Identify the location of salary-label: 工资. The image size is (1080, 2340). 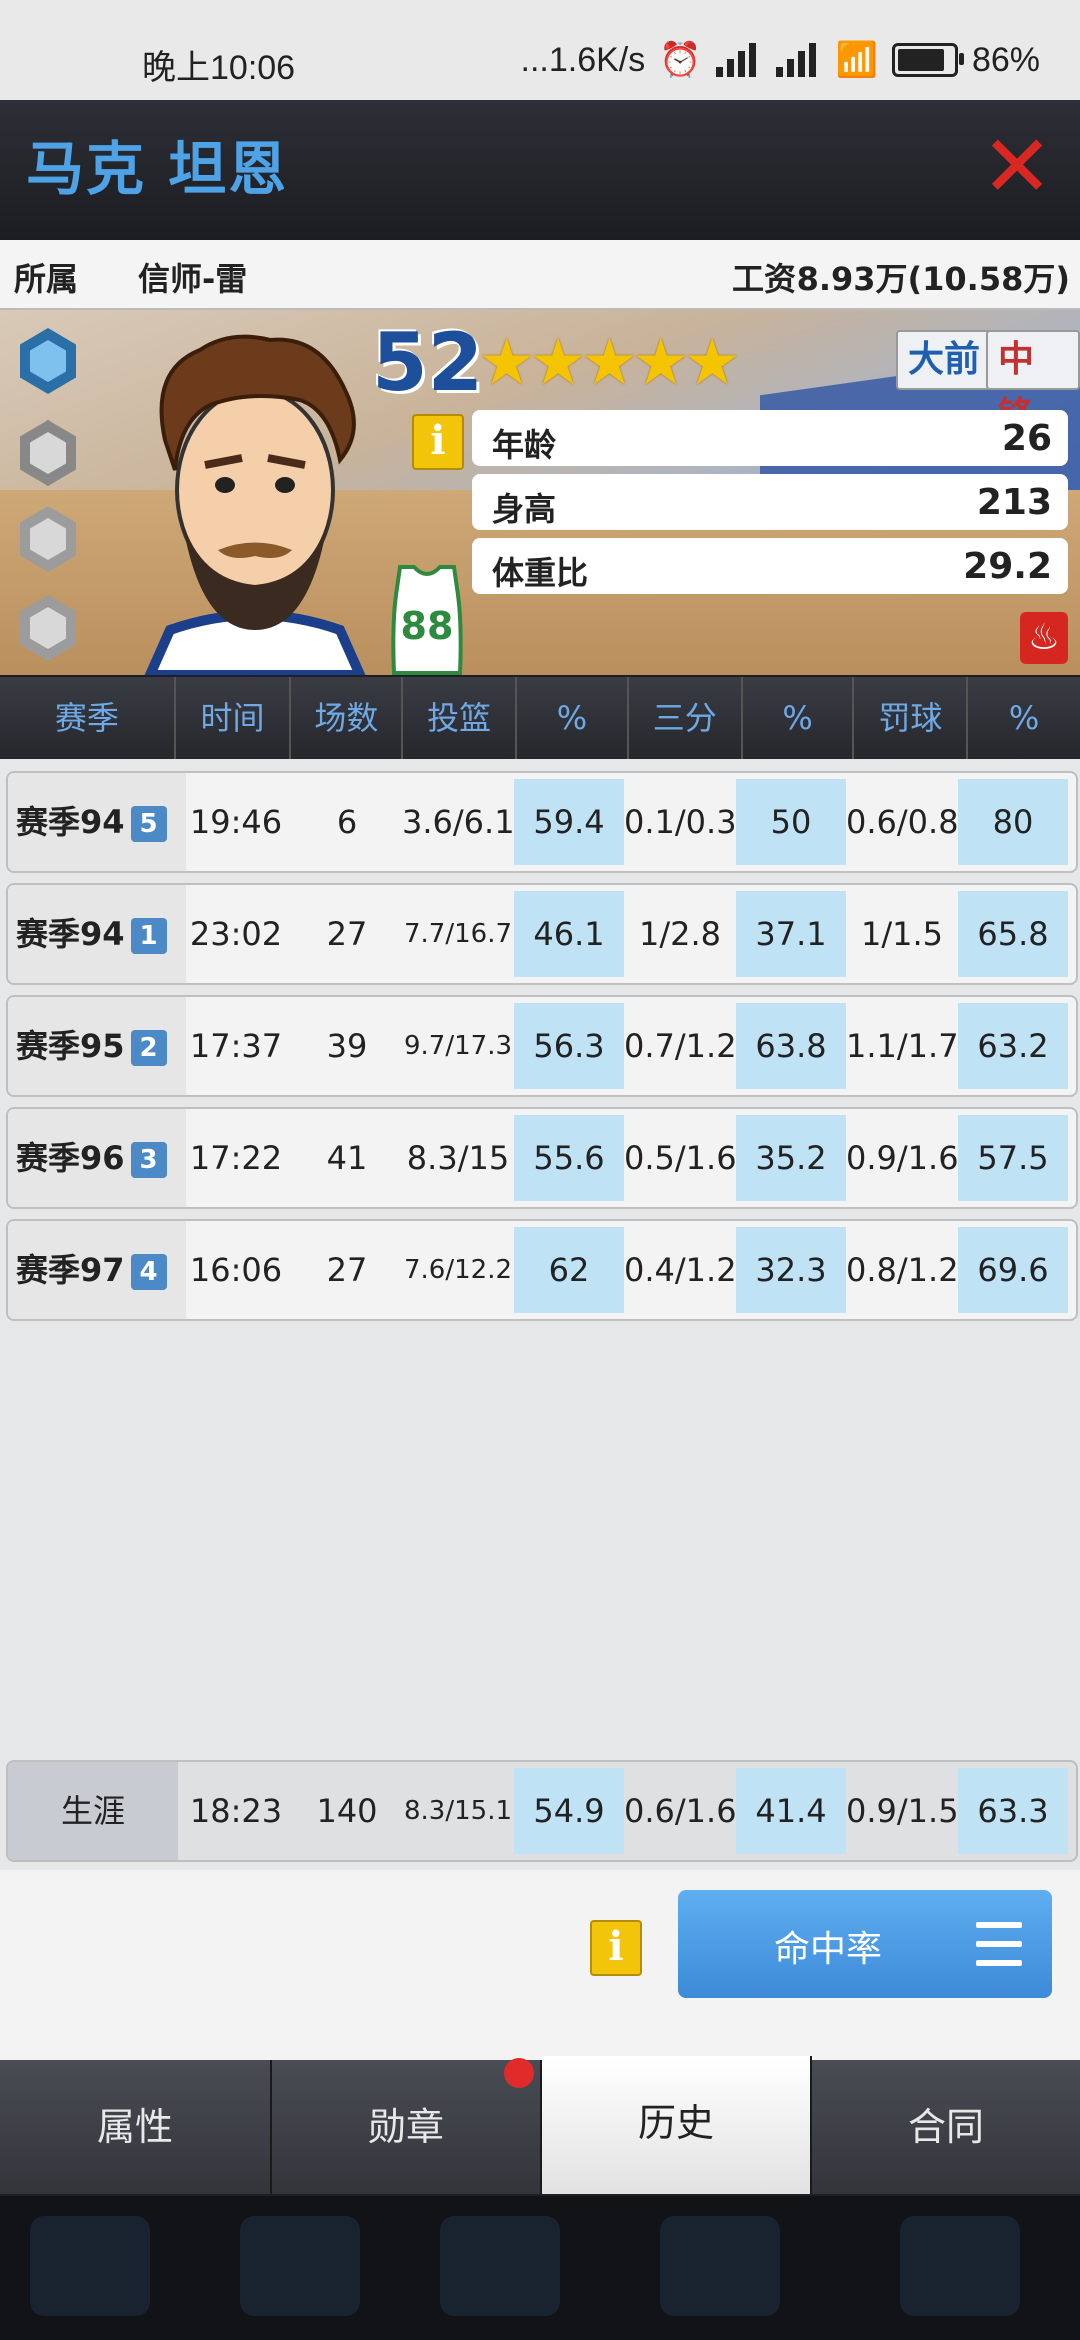
(764, 279).